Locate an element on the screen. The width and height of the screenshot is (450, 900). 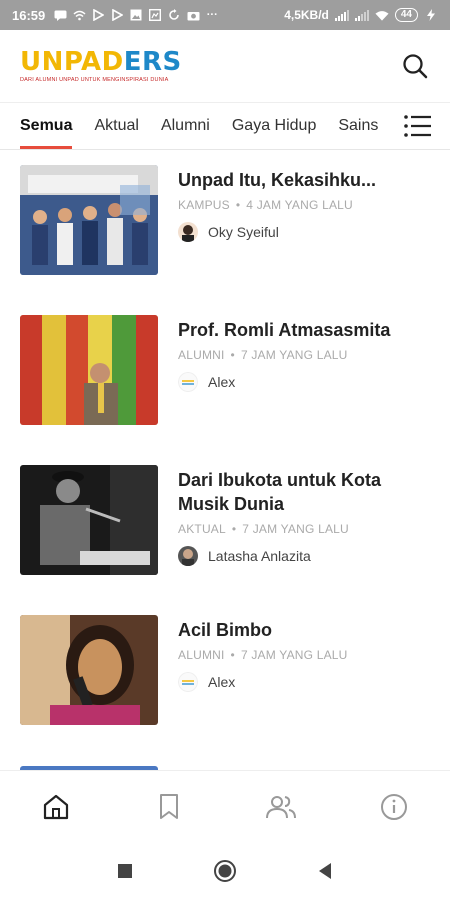
article-meta: KAMPUS • 4 JAM YANG LALU is located at coordinates (304, 205).